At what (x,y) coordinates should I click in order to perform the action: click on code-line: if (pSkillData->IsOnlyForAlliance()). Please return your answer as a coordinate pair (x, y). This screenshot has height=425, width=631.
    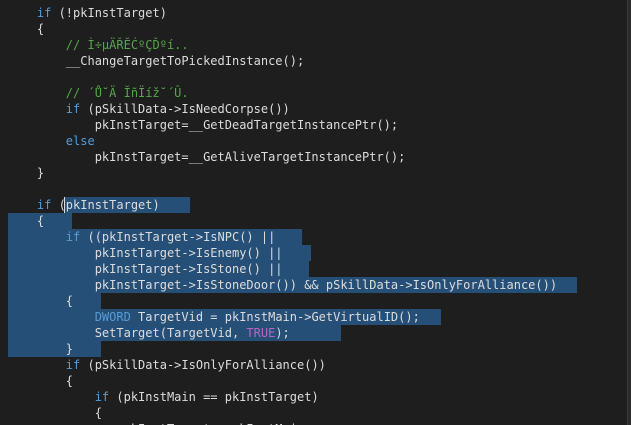
    Looking at the image, I should click on (167, 365).